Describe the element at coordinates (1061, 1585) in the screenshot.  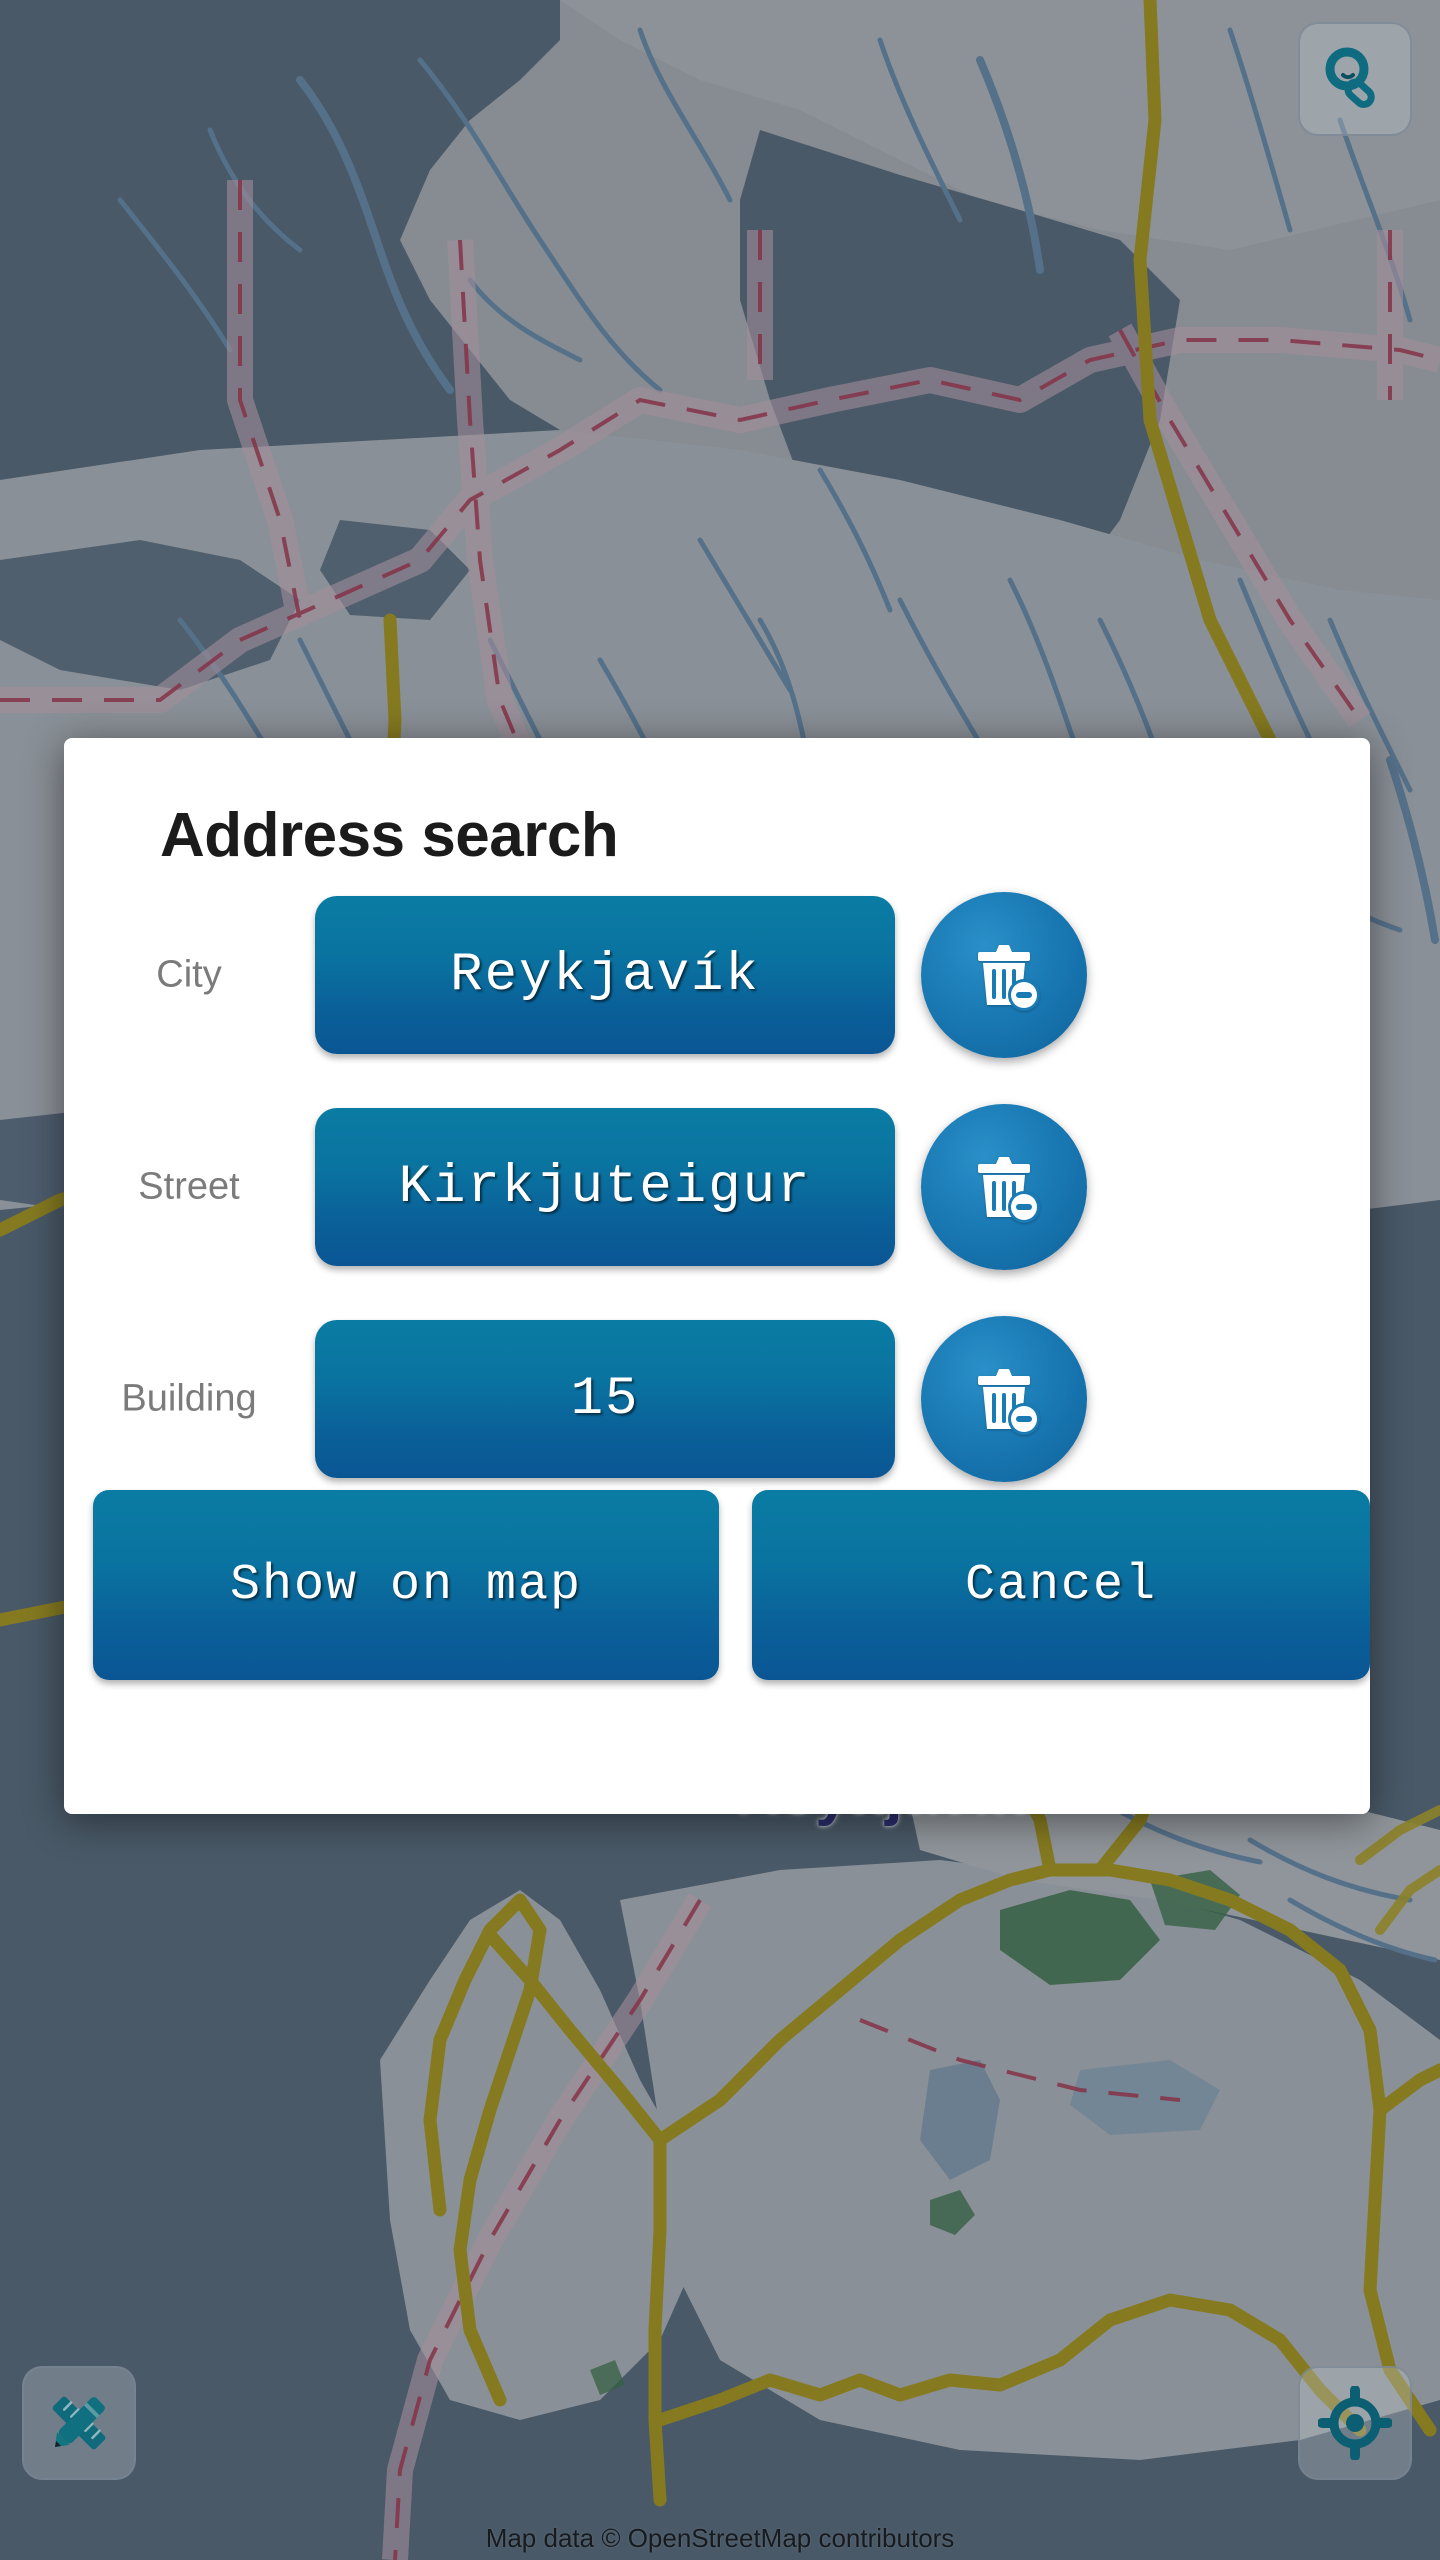
I see `cancel-button: Cancel` at that location.